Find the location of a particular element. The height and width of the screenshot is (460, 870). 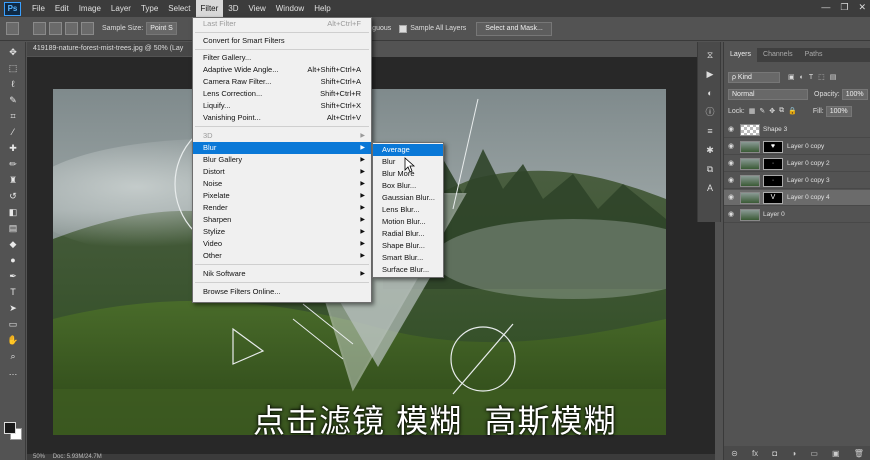

minimize-icon: — is located at coordinates (825, 7).